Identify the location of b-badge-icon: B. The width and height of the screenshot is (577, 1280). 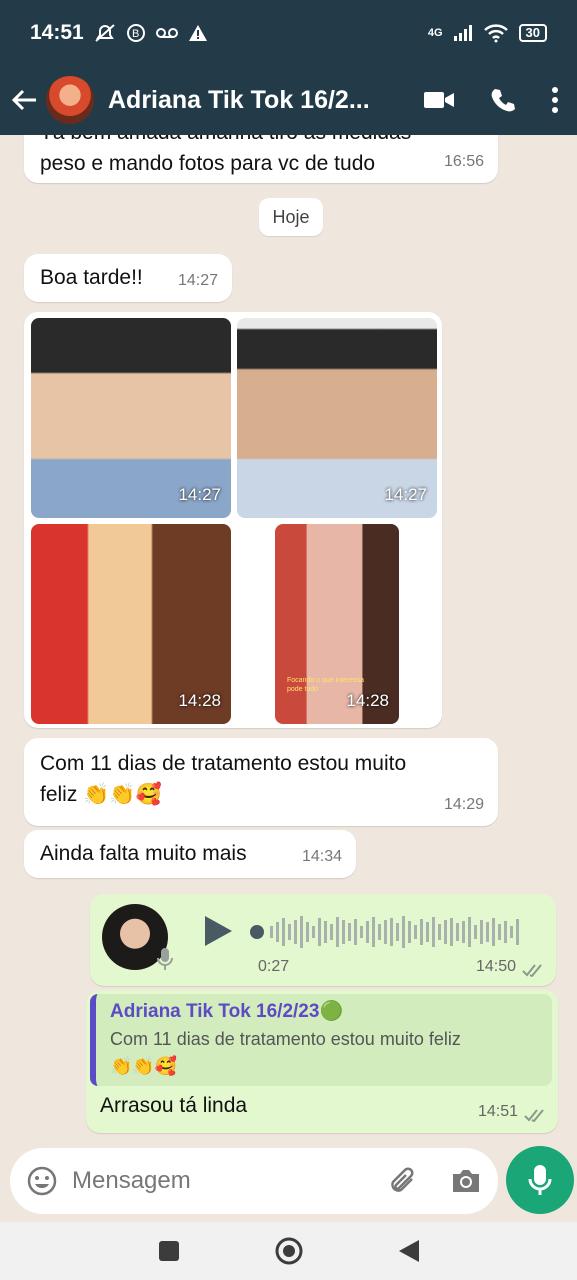
(135, 32).